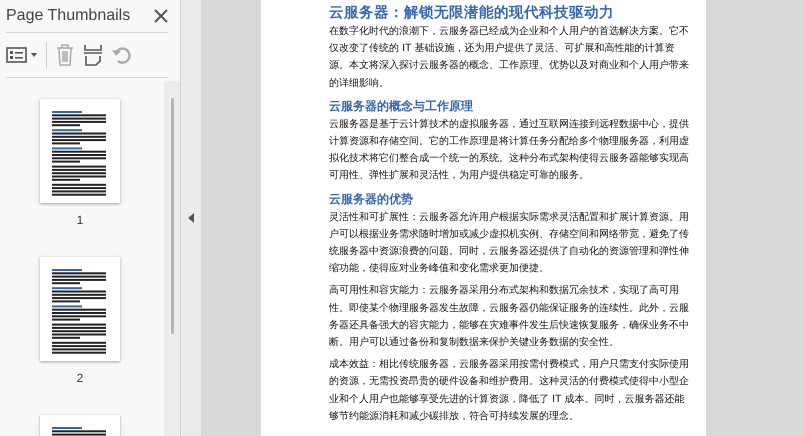 The height and width of the screenshot is (436, 804). I want to click on body-paragraph: 成本效益：相比传统服务器，云服务器采用按需付费模式，用户只需支付实际使用的资源，无需投资昂贵的硬件设备和维护费用。这种灵活的付费模式使得中小型企业和个人用户也能够享受先进的计算资源，降低了 IT 成本。同时，云服务器还能够节约能源消耗和减少碳排放，符合可持续发展的理念。, so click(509, 391).